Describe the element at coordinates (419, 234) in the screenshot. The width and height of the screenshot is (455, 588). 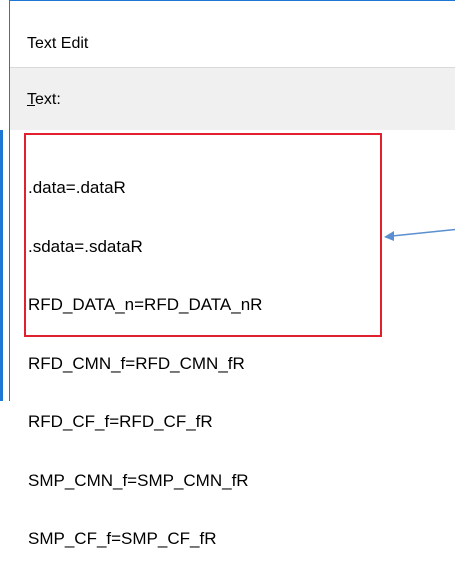
I see `pointer-arrow-icon` at that location.